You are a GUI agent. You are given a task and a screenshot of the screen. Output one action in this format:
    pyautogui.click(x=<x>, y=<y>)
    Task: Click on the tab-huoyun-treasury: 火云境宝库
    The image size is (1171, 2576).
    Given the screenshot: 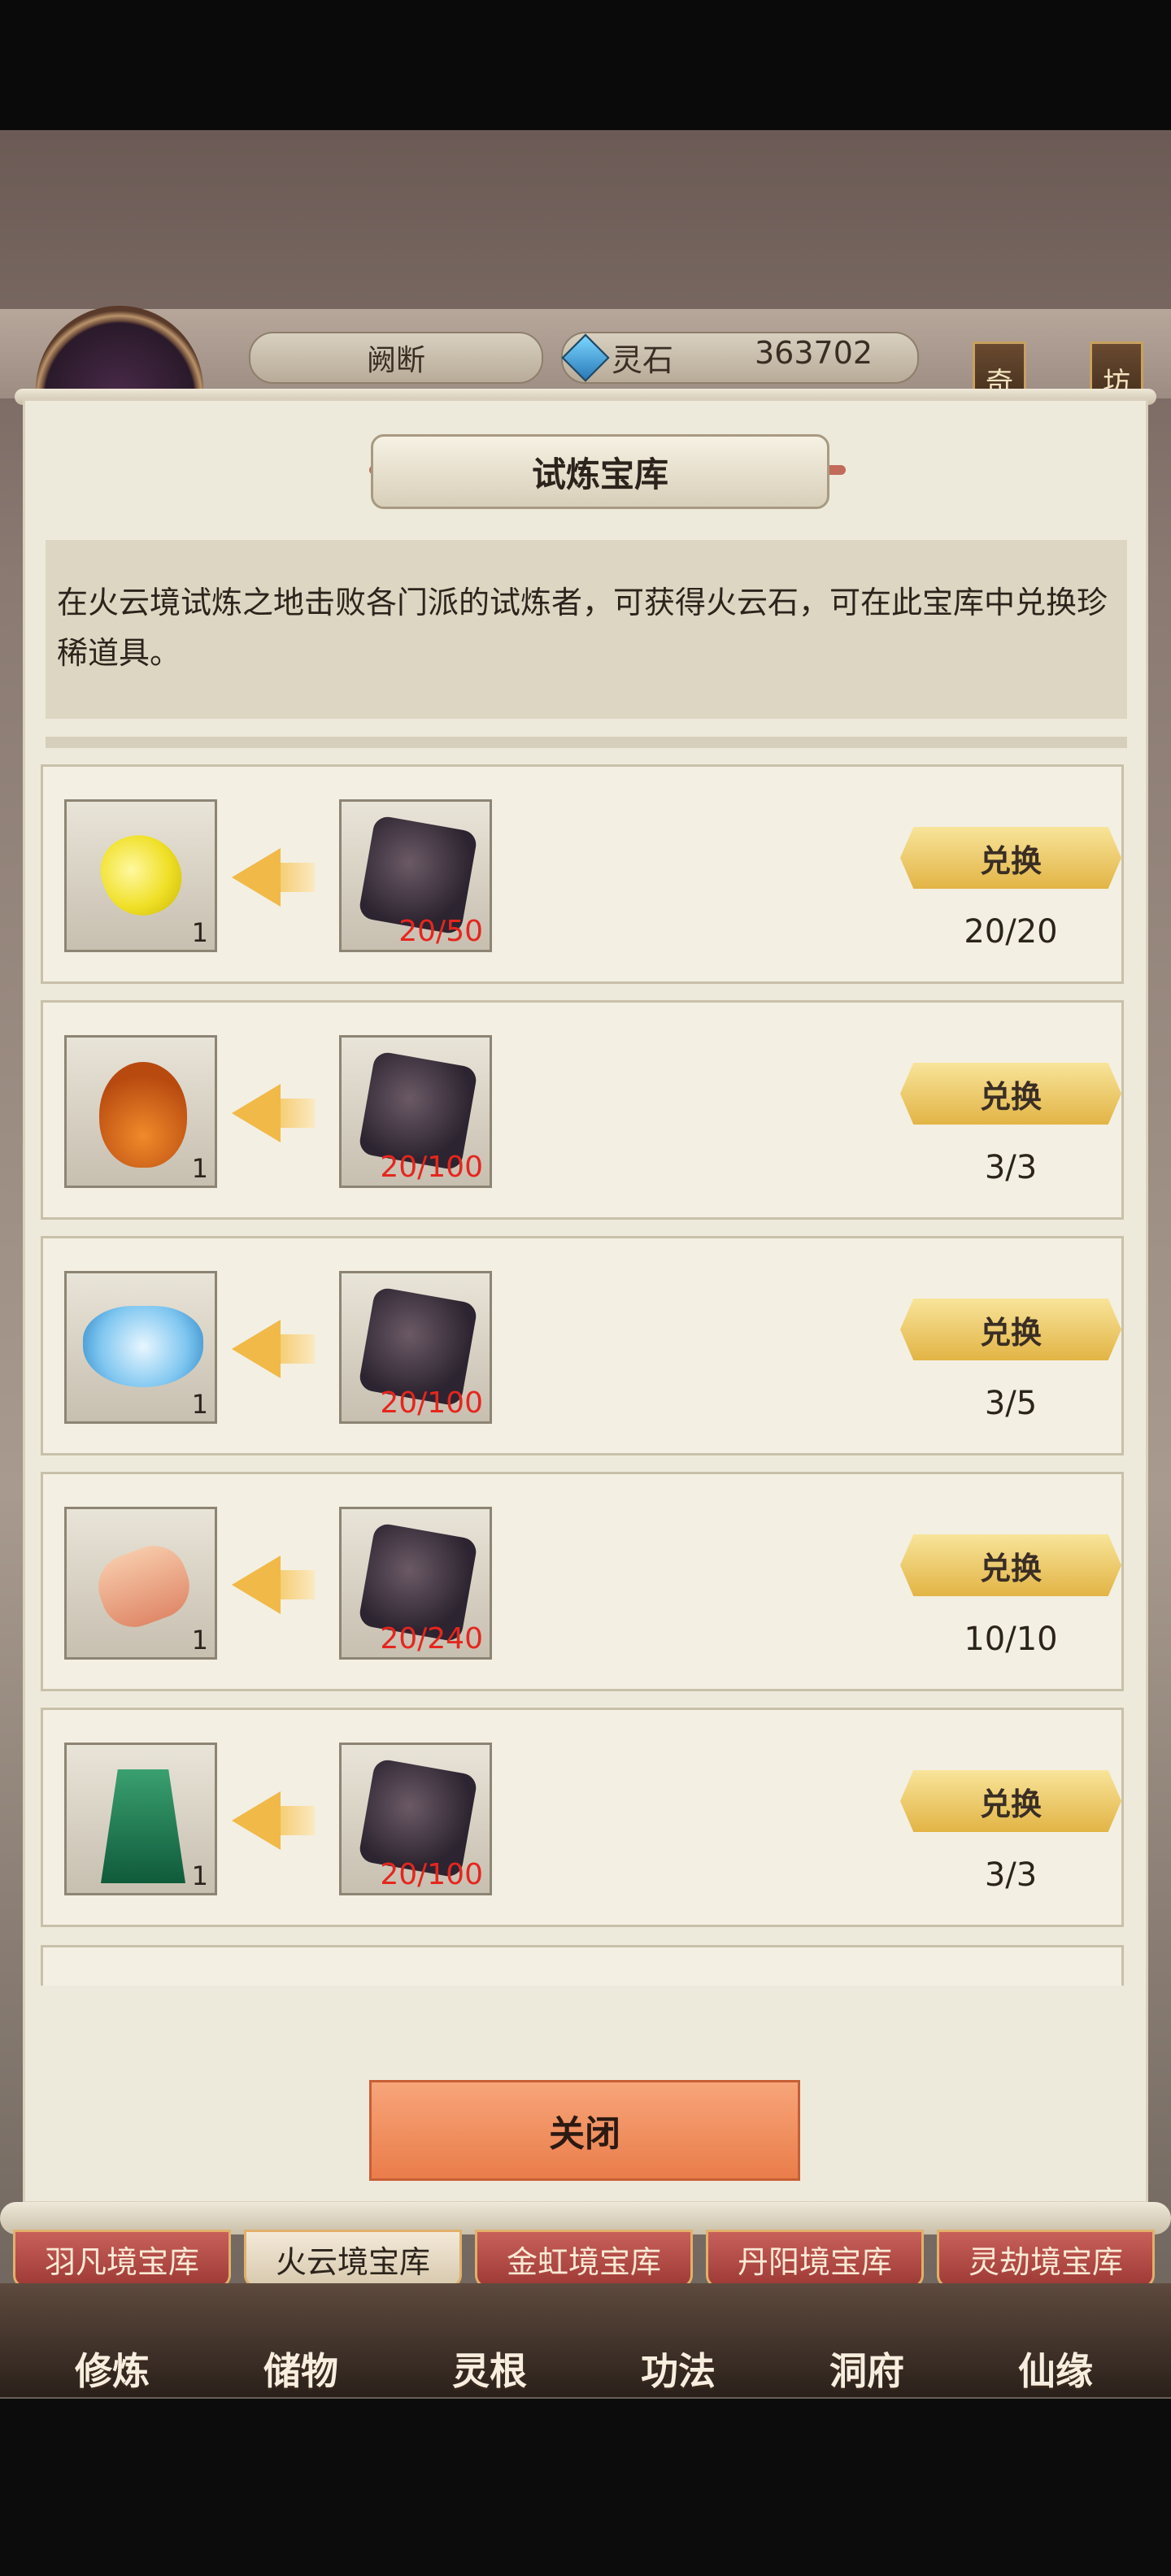 What is the action you would take?
    pyautogui.click(x=353, y=2259)
    